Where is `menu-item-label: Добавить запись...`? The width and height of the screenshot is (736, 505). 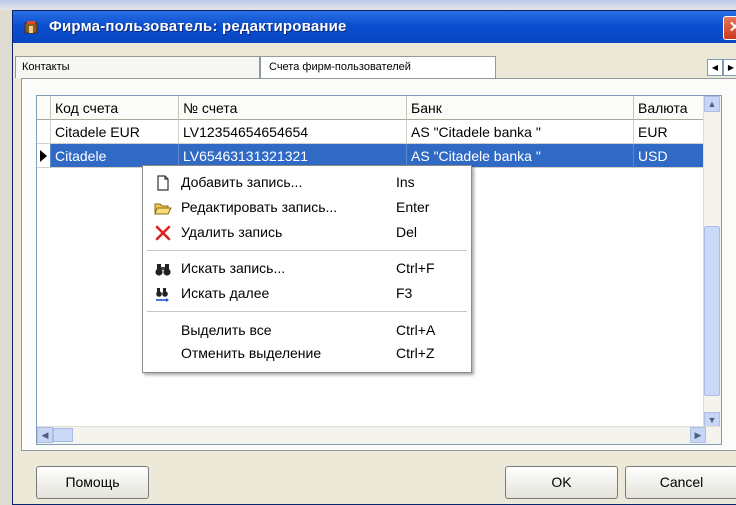
menu-item-label: Добавить запись... is located at coordinates (242, 182).